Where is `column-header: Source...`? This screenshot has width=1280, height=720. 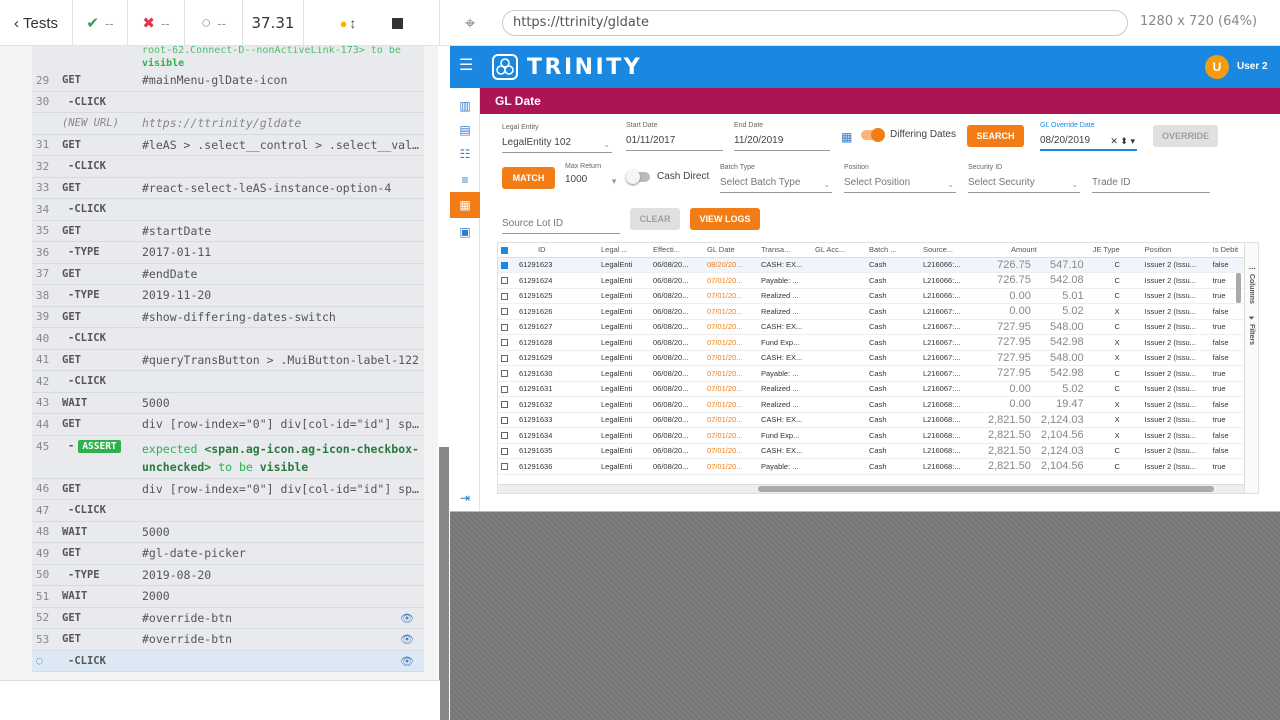 column-header: Source... is located at coordinates (952, 250).